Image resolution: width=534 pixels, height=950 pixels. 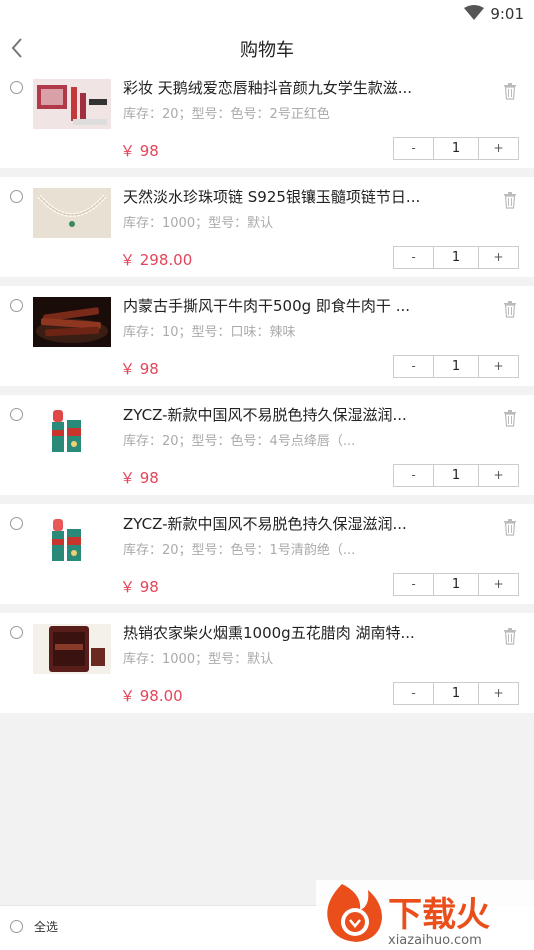 What do you see at coordinates (435, 940) in the screenshot?
I see `watermark-url: xiazaihuo.com` at bounding box center [435, 940].